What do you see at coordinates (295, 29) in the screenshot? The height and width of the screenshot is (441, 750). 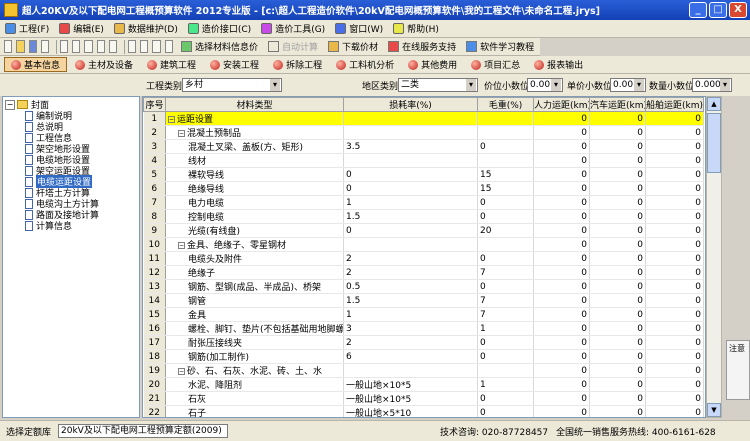 I see `menu-tools: 造价工具(G)` at bounding box center [295, 29].